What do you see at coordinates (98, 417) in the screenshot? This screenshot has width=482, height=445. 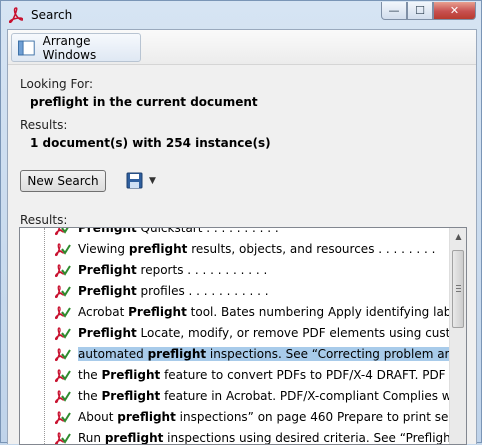 I see `result-prefix: About` at bounding box center [98, 417].